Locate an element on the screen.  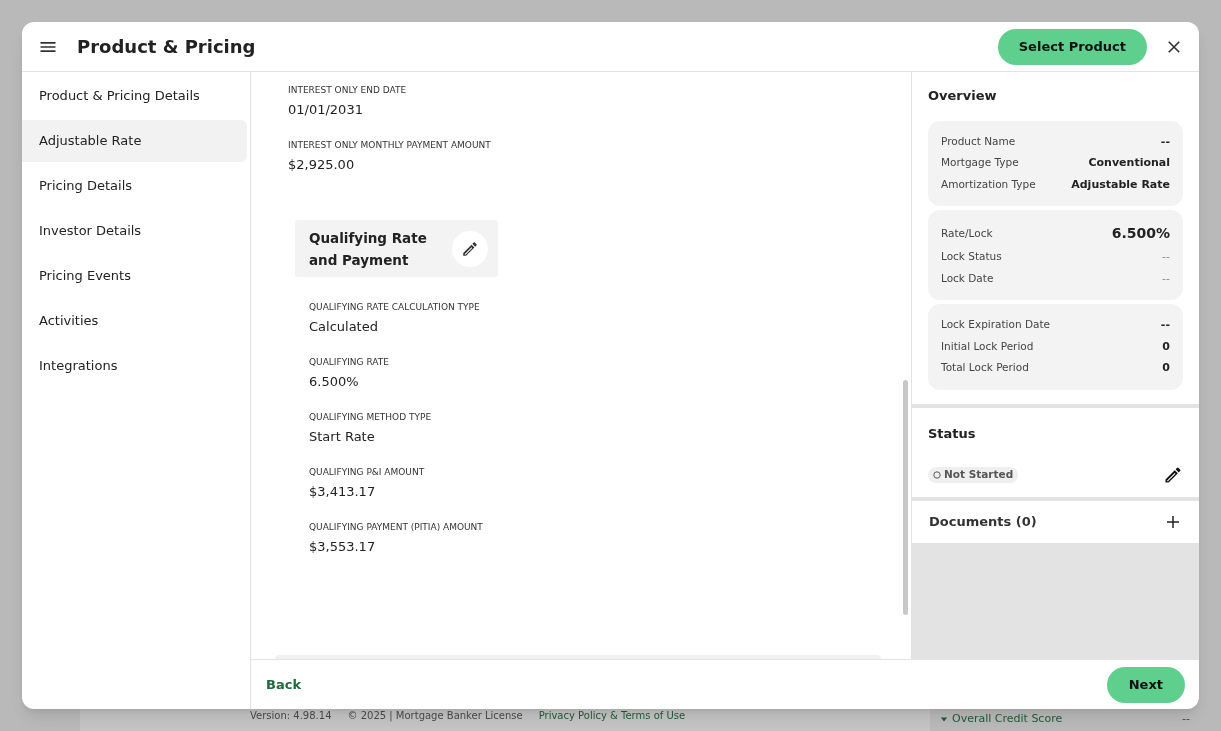
overview-label: Lock Expiration Date is located at coordinates (995, 325).